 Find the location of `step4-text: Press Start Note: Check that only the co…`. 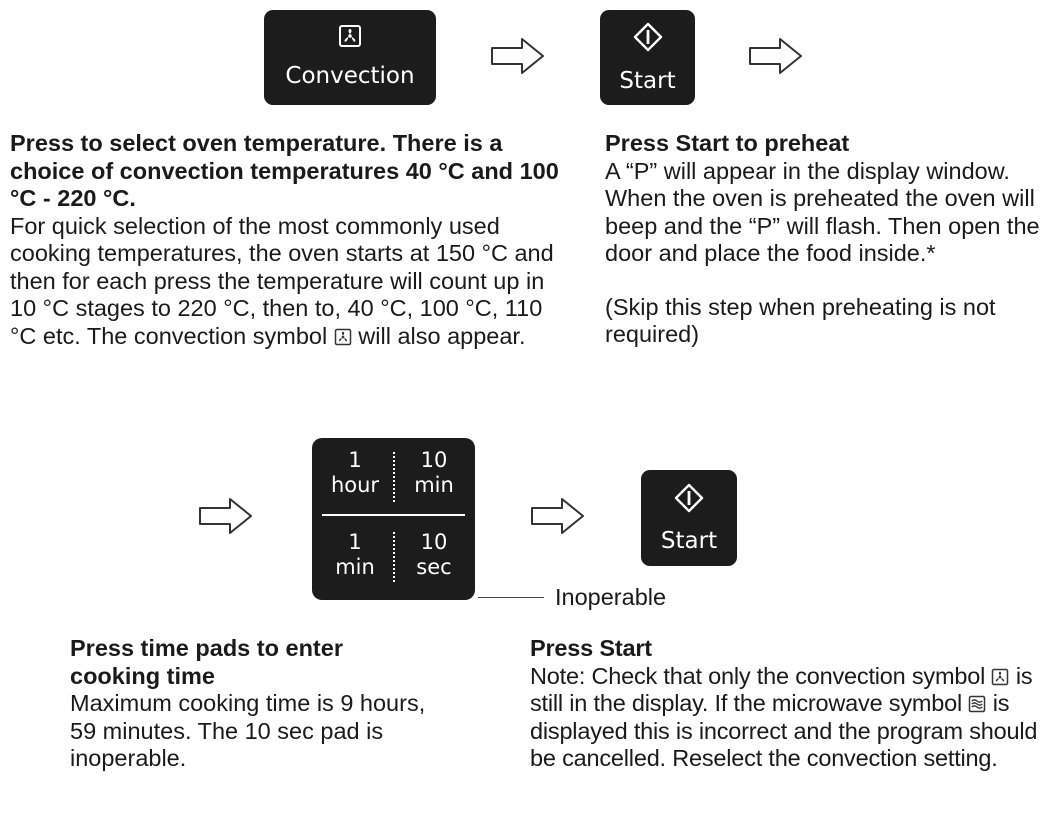

step4-text: Press Start Note: Check that only the co… is located at coordinates (793, 704).